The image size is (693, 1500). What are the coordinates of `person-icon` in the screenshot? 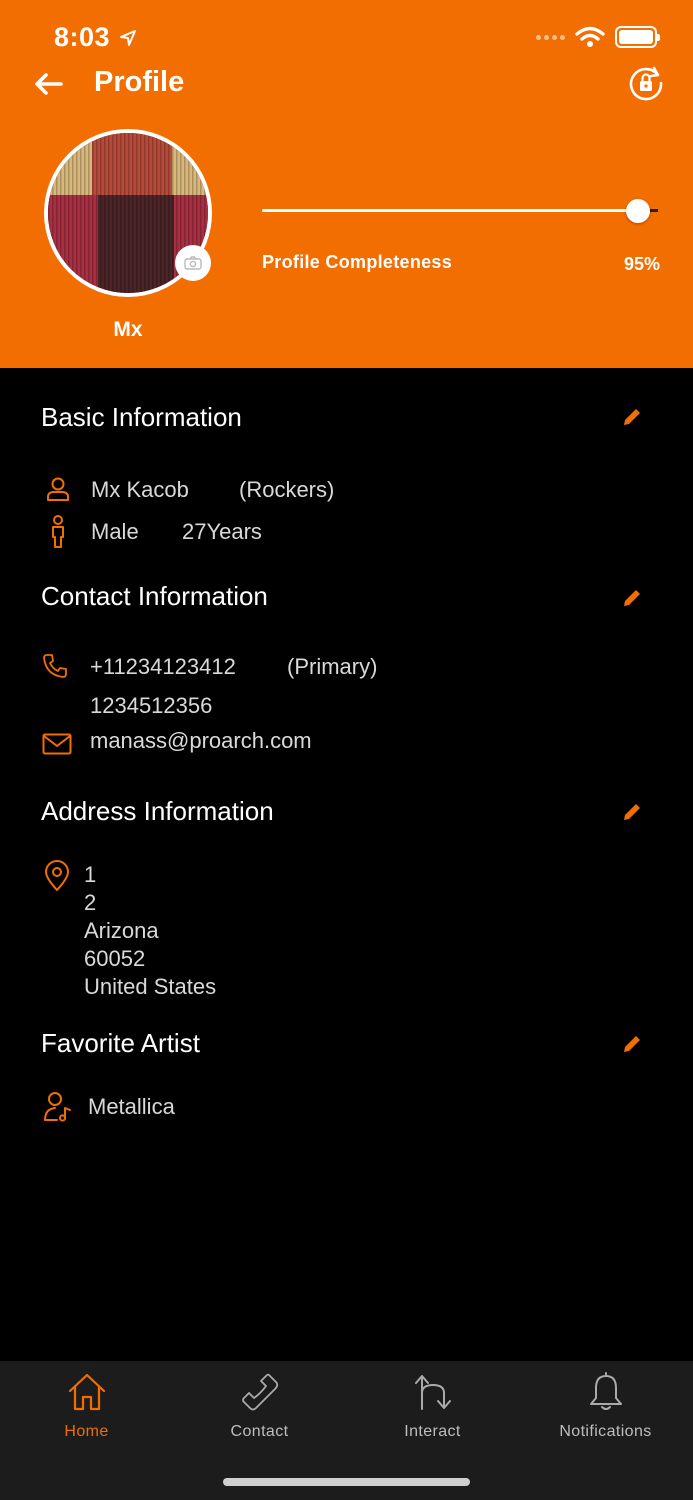 It's located at (58, 489).